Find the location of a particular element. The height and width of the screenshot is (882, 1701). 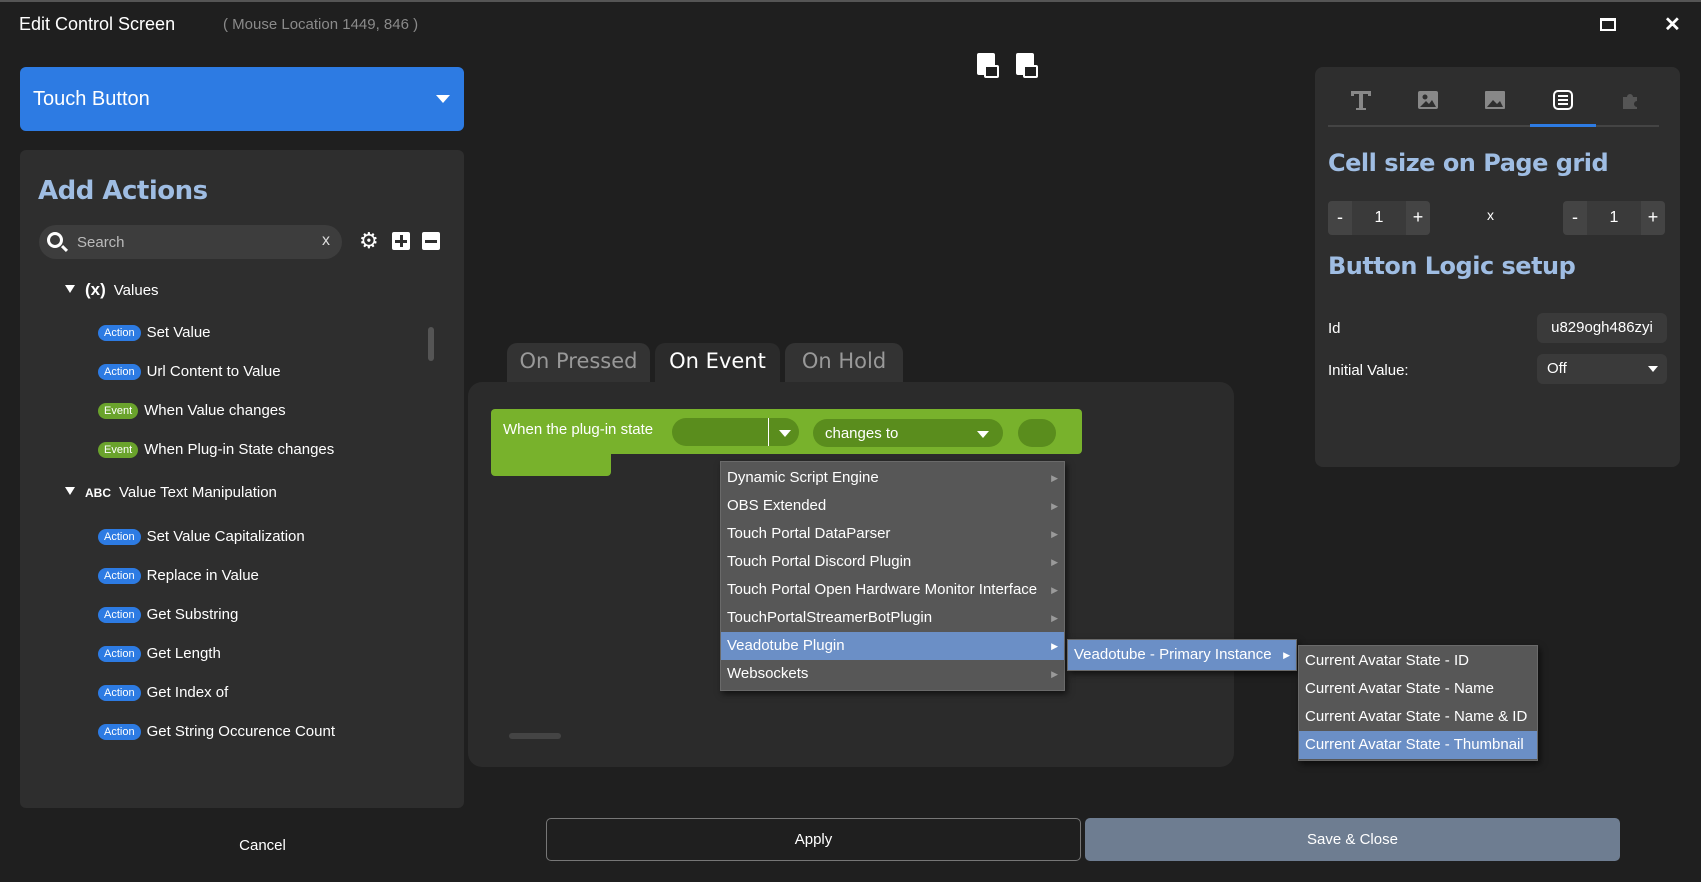

cell-width-stepper: - 1 + is located at coordinates (1379, 218).